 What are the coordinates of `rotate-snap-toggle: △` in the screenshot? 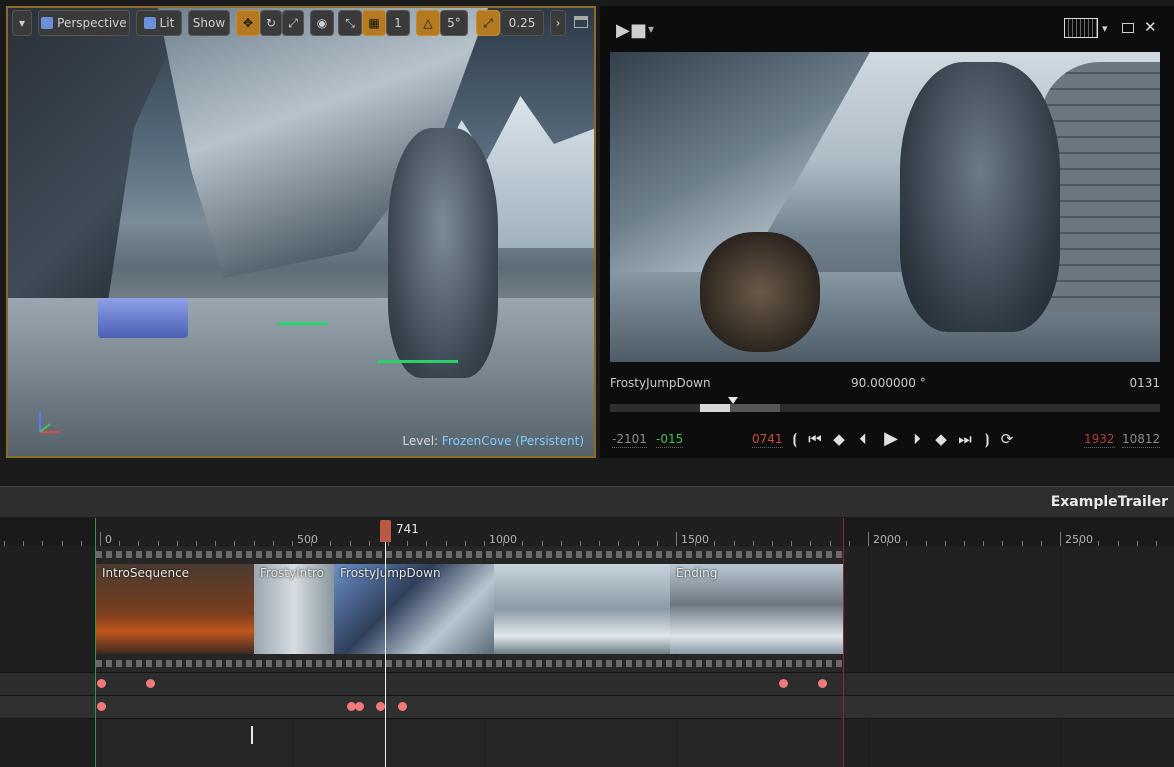 It's located at (428, 23).